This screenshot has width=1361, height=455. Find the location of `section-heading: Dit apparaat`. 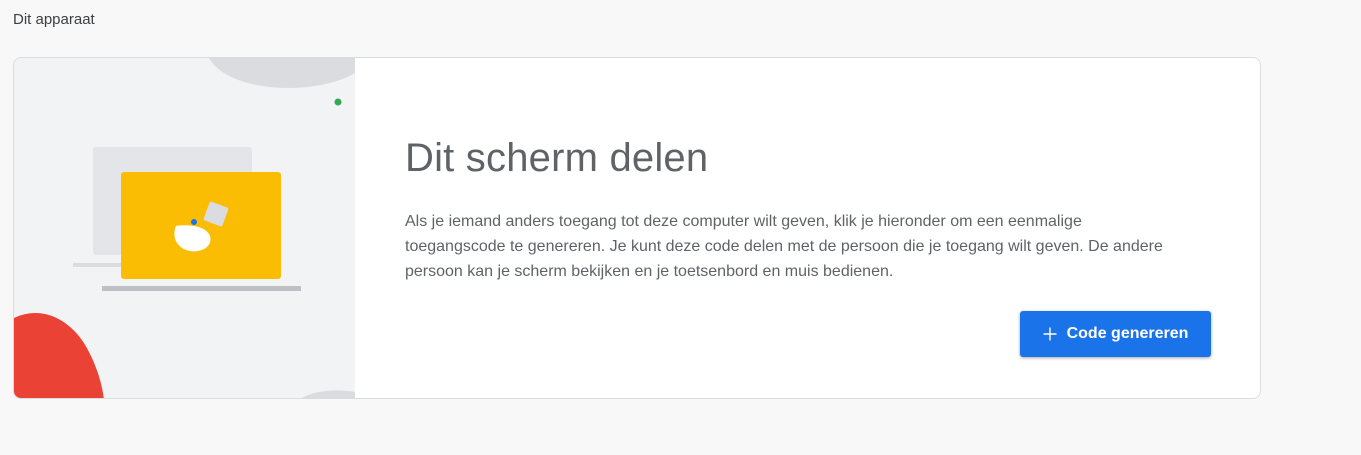

section-heading: Dit apparaat is located at coordinates (54, 19).